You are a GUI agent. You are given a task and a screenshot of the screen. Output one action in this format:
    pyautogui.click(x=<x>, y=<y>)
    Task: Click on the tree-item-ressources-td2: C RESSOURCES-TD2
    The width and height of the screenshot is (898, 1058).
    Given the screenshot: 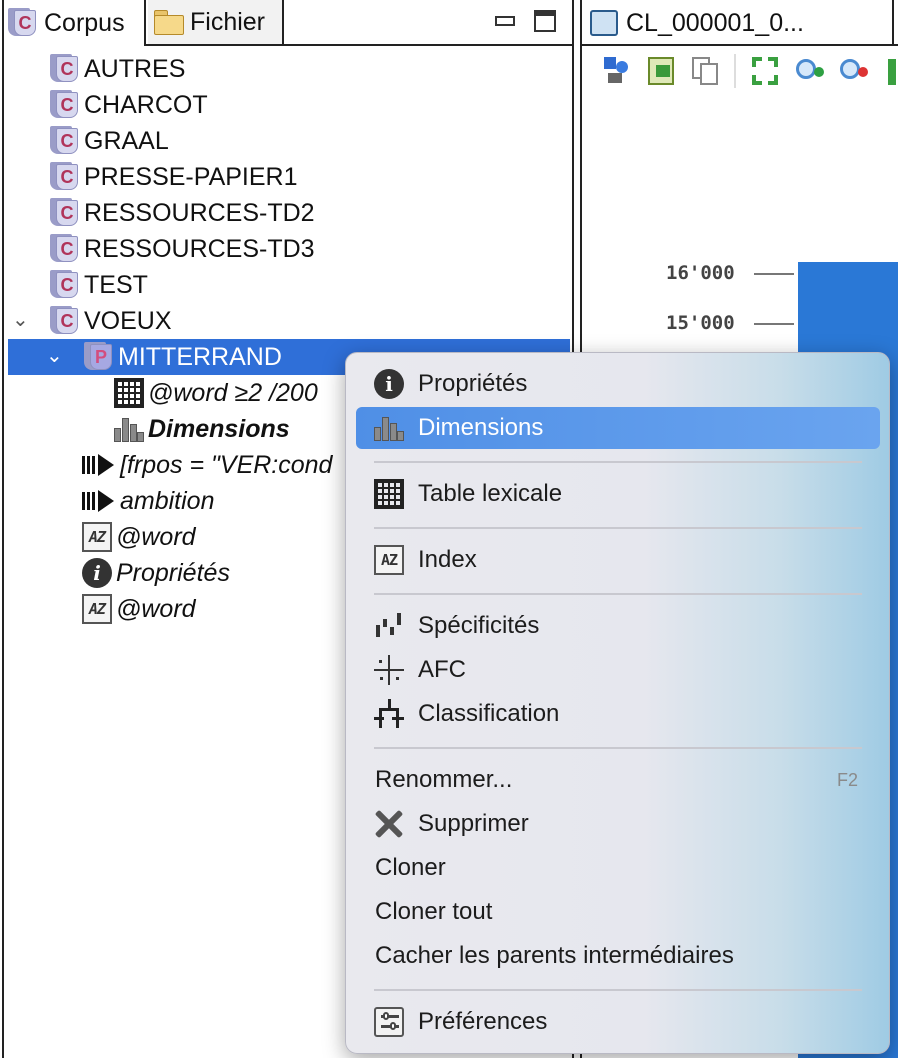 What is the action you would take?
    pyautogui.click(x=182, y=213)
    